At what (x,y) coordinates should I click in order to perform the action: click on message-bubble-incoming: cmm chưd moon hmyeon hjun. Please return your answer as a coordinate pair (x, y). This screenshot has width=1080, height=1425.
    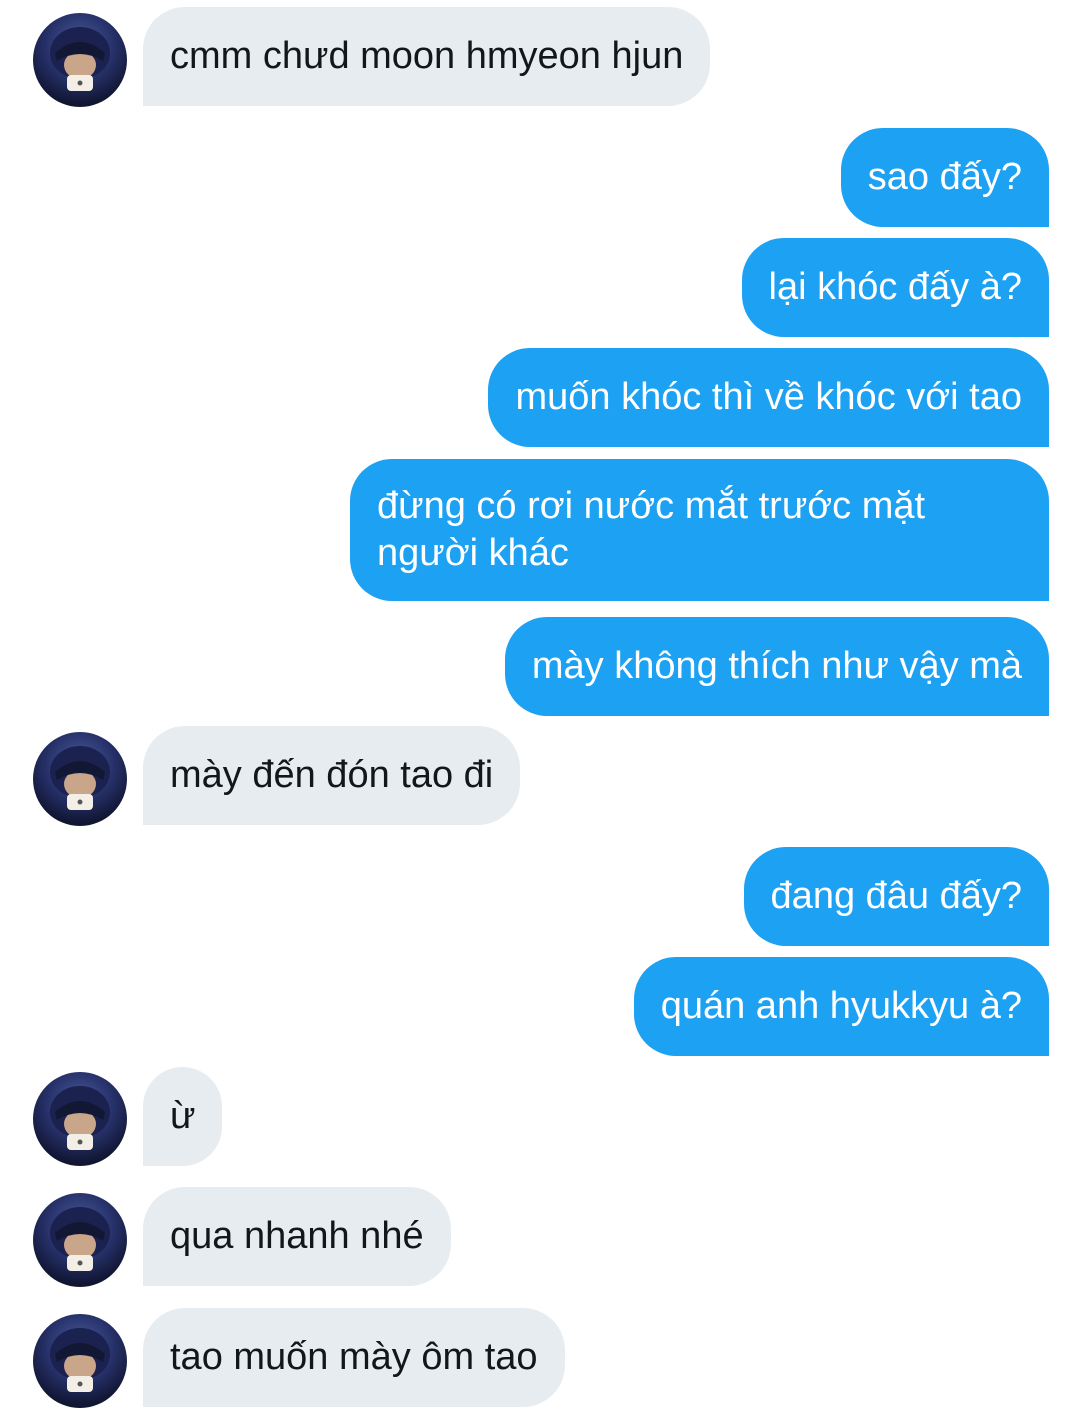
    Looking at the image, I should click on (427, 56).